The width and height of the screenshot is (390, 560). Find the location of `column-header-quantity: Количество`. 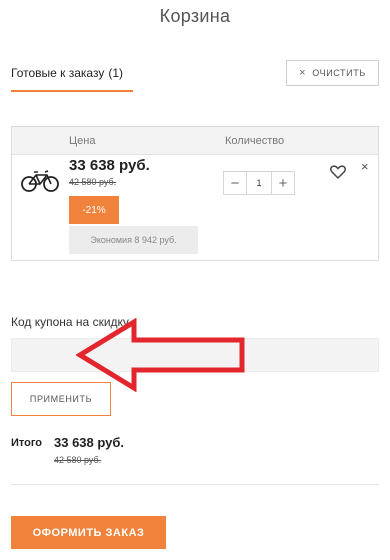

column-header-quantity: Количество is located at coordinates (255, 141).